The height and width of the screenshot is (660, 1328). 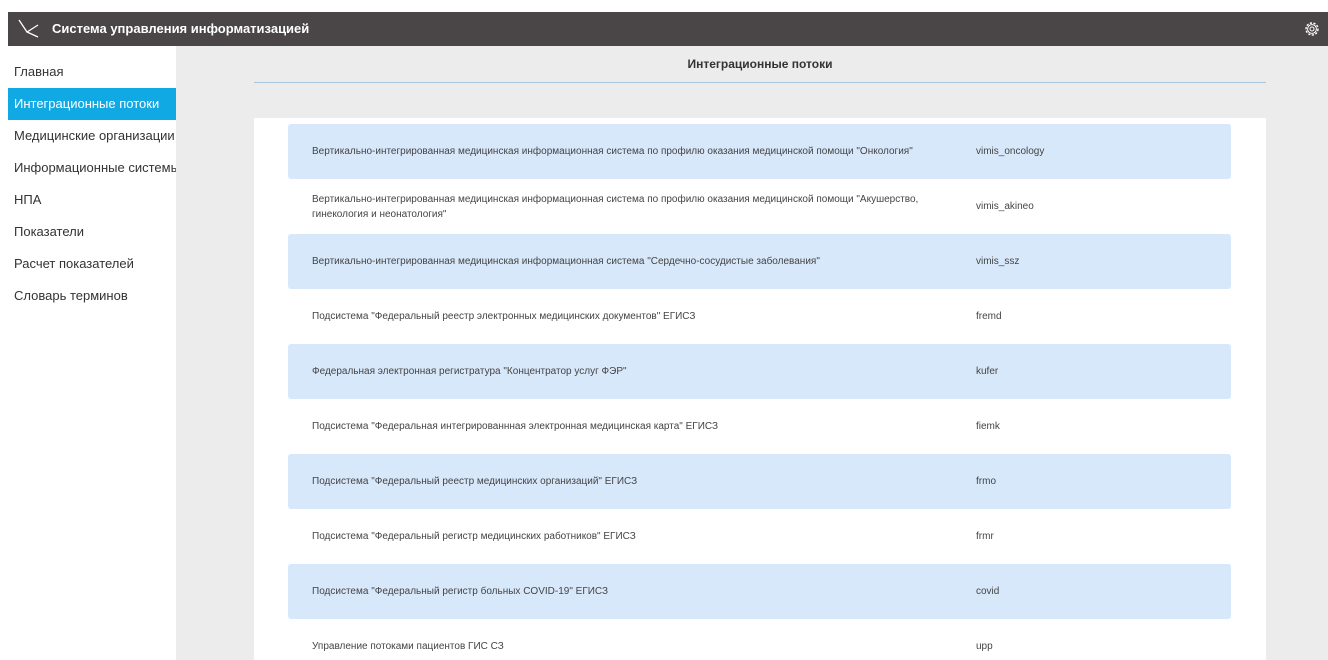 What do you see at coordinates (1005, 206) in the screenshot?
I see `flow-code: vimis_akineo` at bounding box center [1005, 206].